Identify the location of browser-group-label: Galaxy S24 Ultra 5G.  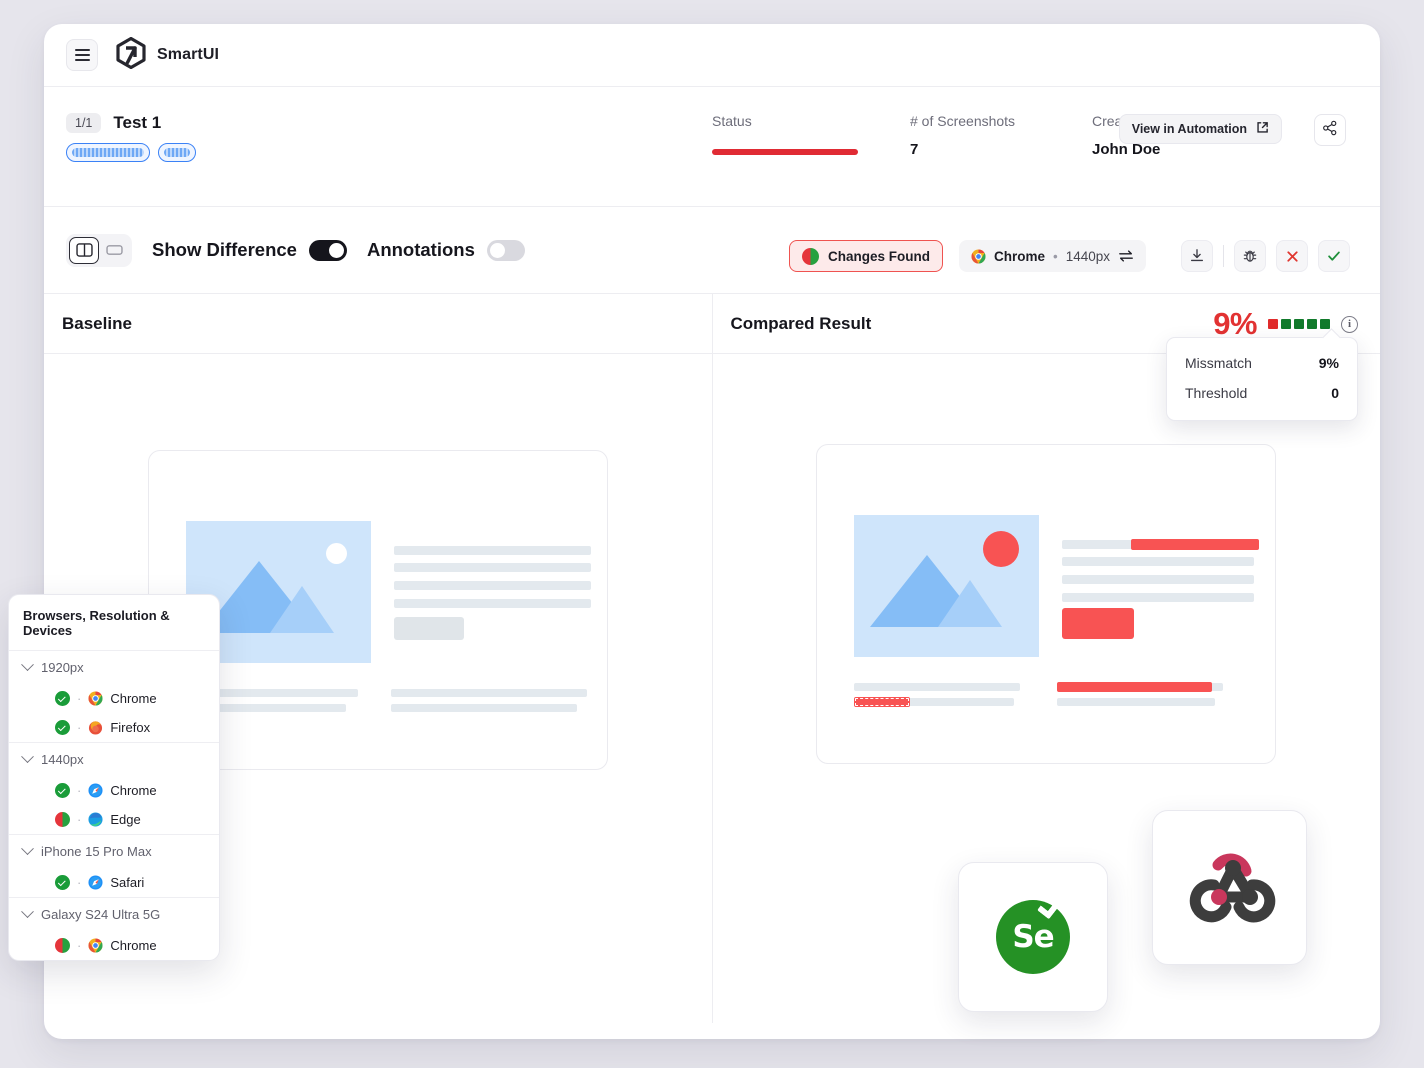
(101, 914).